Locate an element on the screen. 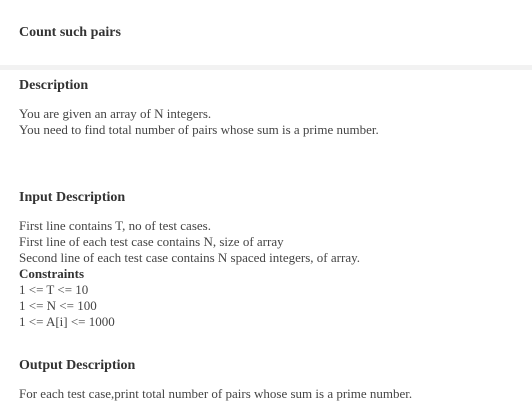  problem-title: Count such pairs is located at coordinates (70, 32).